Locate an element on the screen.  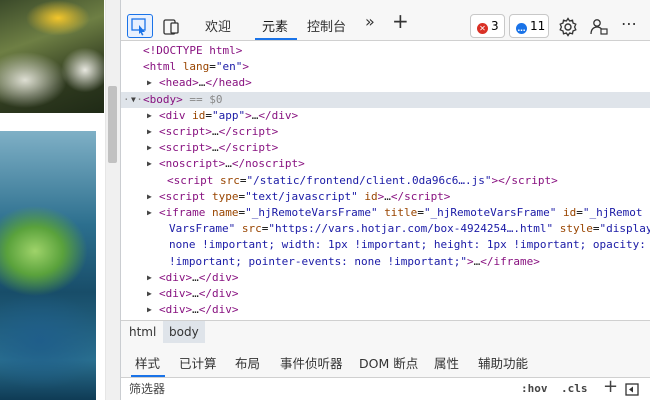
hov-toggle: :hov is located at coordinates (534, 389).